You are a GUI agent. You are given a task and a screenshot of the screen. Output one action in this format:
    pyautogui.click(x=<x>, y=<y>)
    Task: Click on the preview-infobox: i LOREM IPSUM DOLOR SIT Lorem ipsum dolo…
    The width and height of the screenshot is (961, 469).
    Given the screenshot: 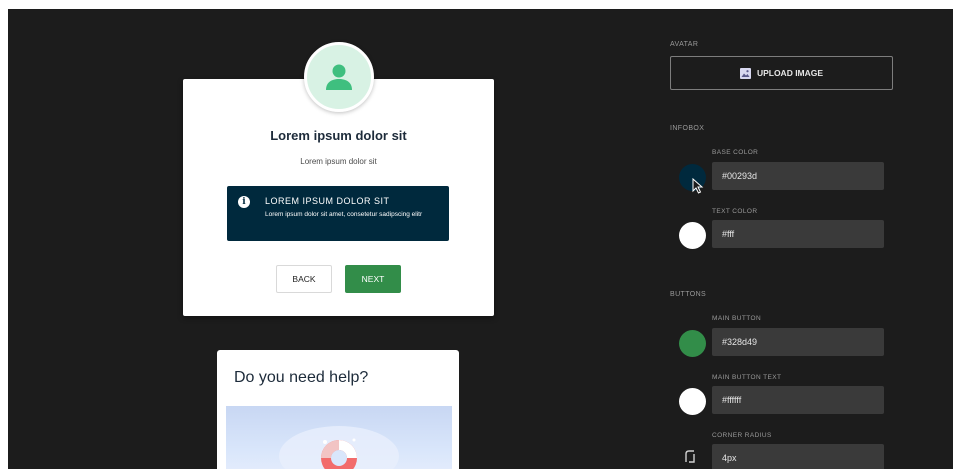 What is the action you would take?
    pyautogui.click(x=338, y=213)
    